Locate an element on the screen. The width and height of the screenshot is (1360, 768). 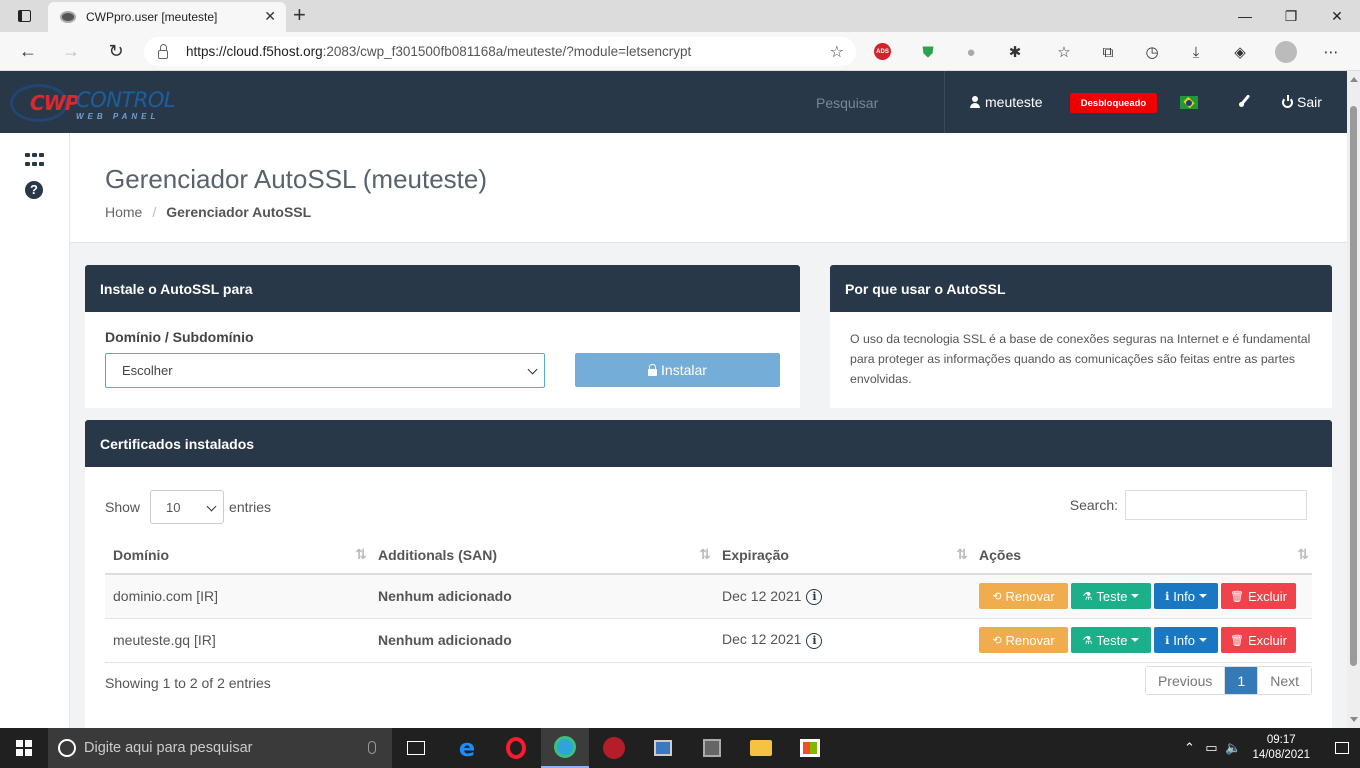
flask-icon: ⚗ is located at coordinates (1087, 596).